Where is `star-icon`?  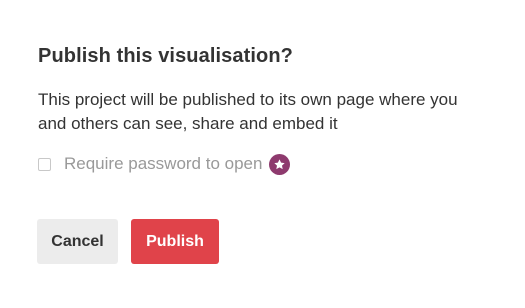
star-icon is located at coordinates (280, 164).